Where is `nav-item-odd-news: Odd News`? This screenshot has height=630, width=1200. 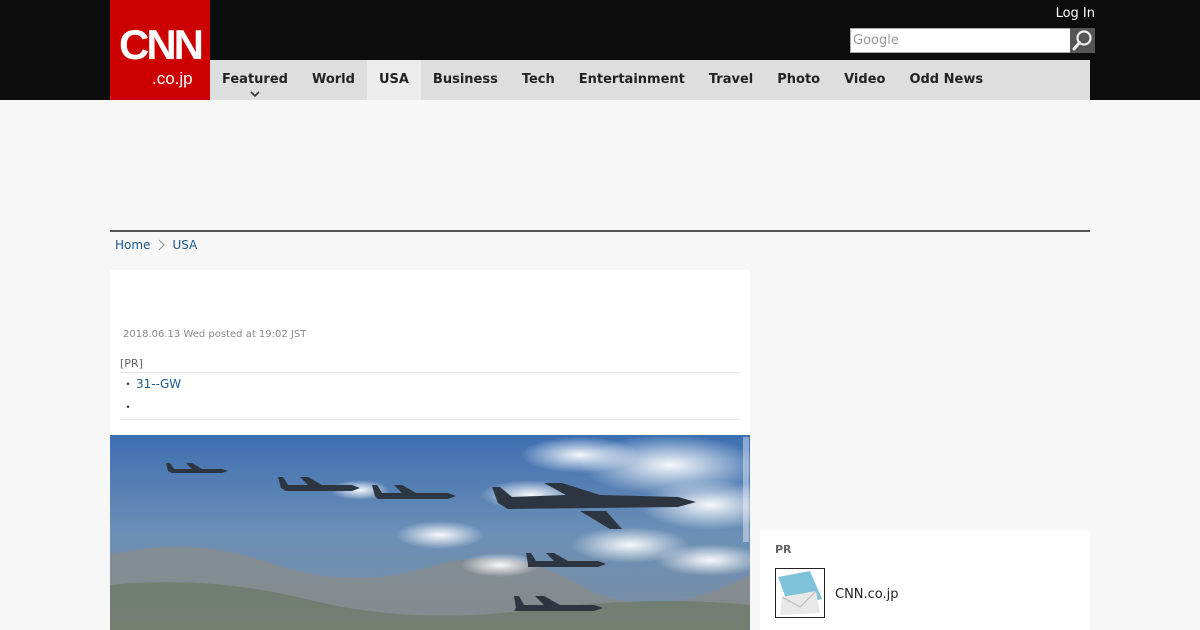 nav-item-odd-news: Odd News is located at coordinates (946, 80).